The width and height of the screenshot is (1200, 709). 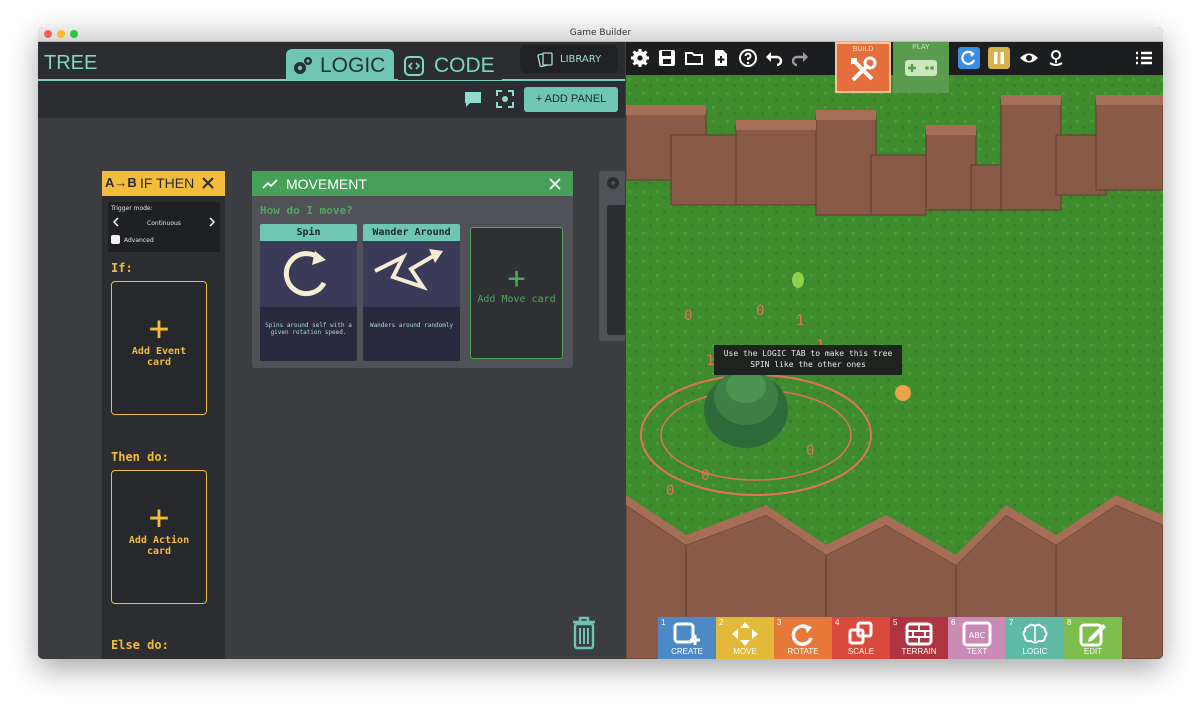 What do you see at coordinates (340, 64) in the screenshot?
I see `tab-logic: LOGIC` at bounding box center [340, 64].